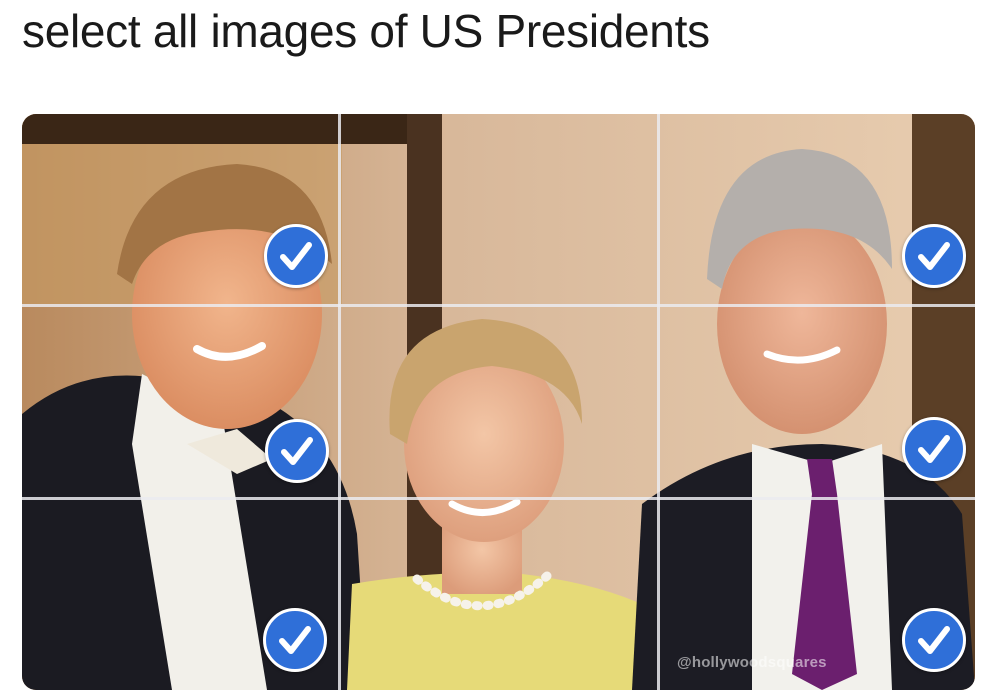 This screenshot has height=697, width=1003. I want to click on photo-watermark: @hollywoodsquares, so click(752, 662).